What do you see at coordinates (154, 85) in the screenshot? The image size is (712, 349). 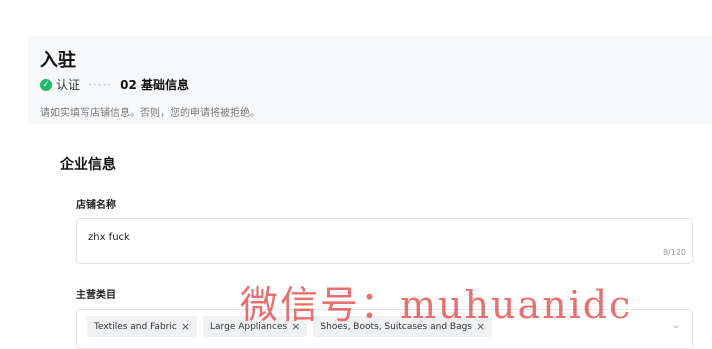 I see `step-current-label: 02 基础信息` at bounding box center [154, 85].